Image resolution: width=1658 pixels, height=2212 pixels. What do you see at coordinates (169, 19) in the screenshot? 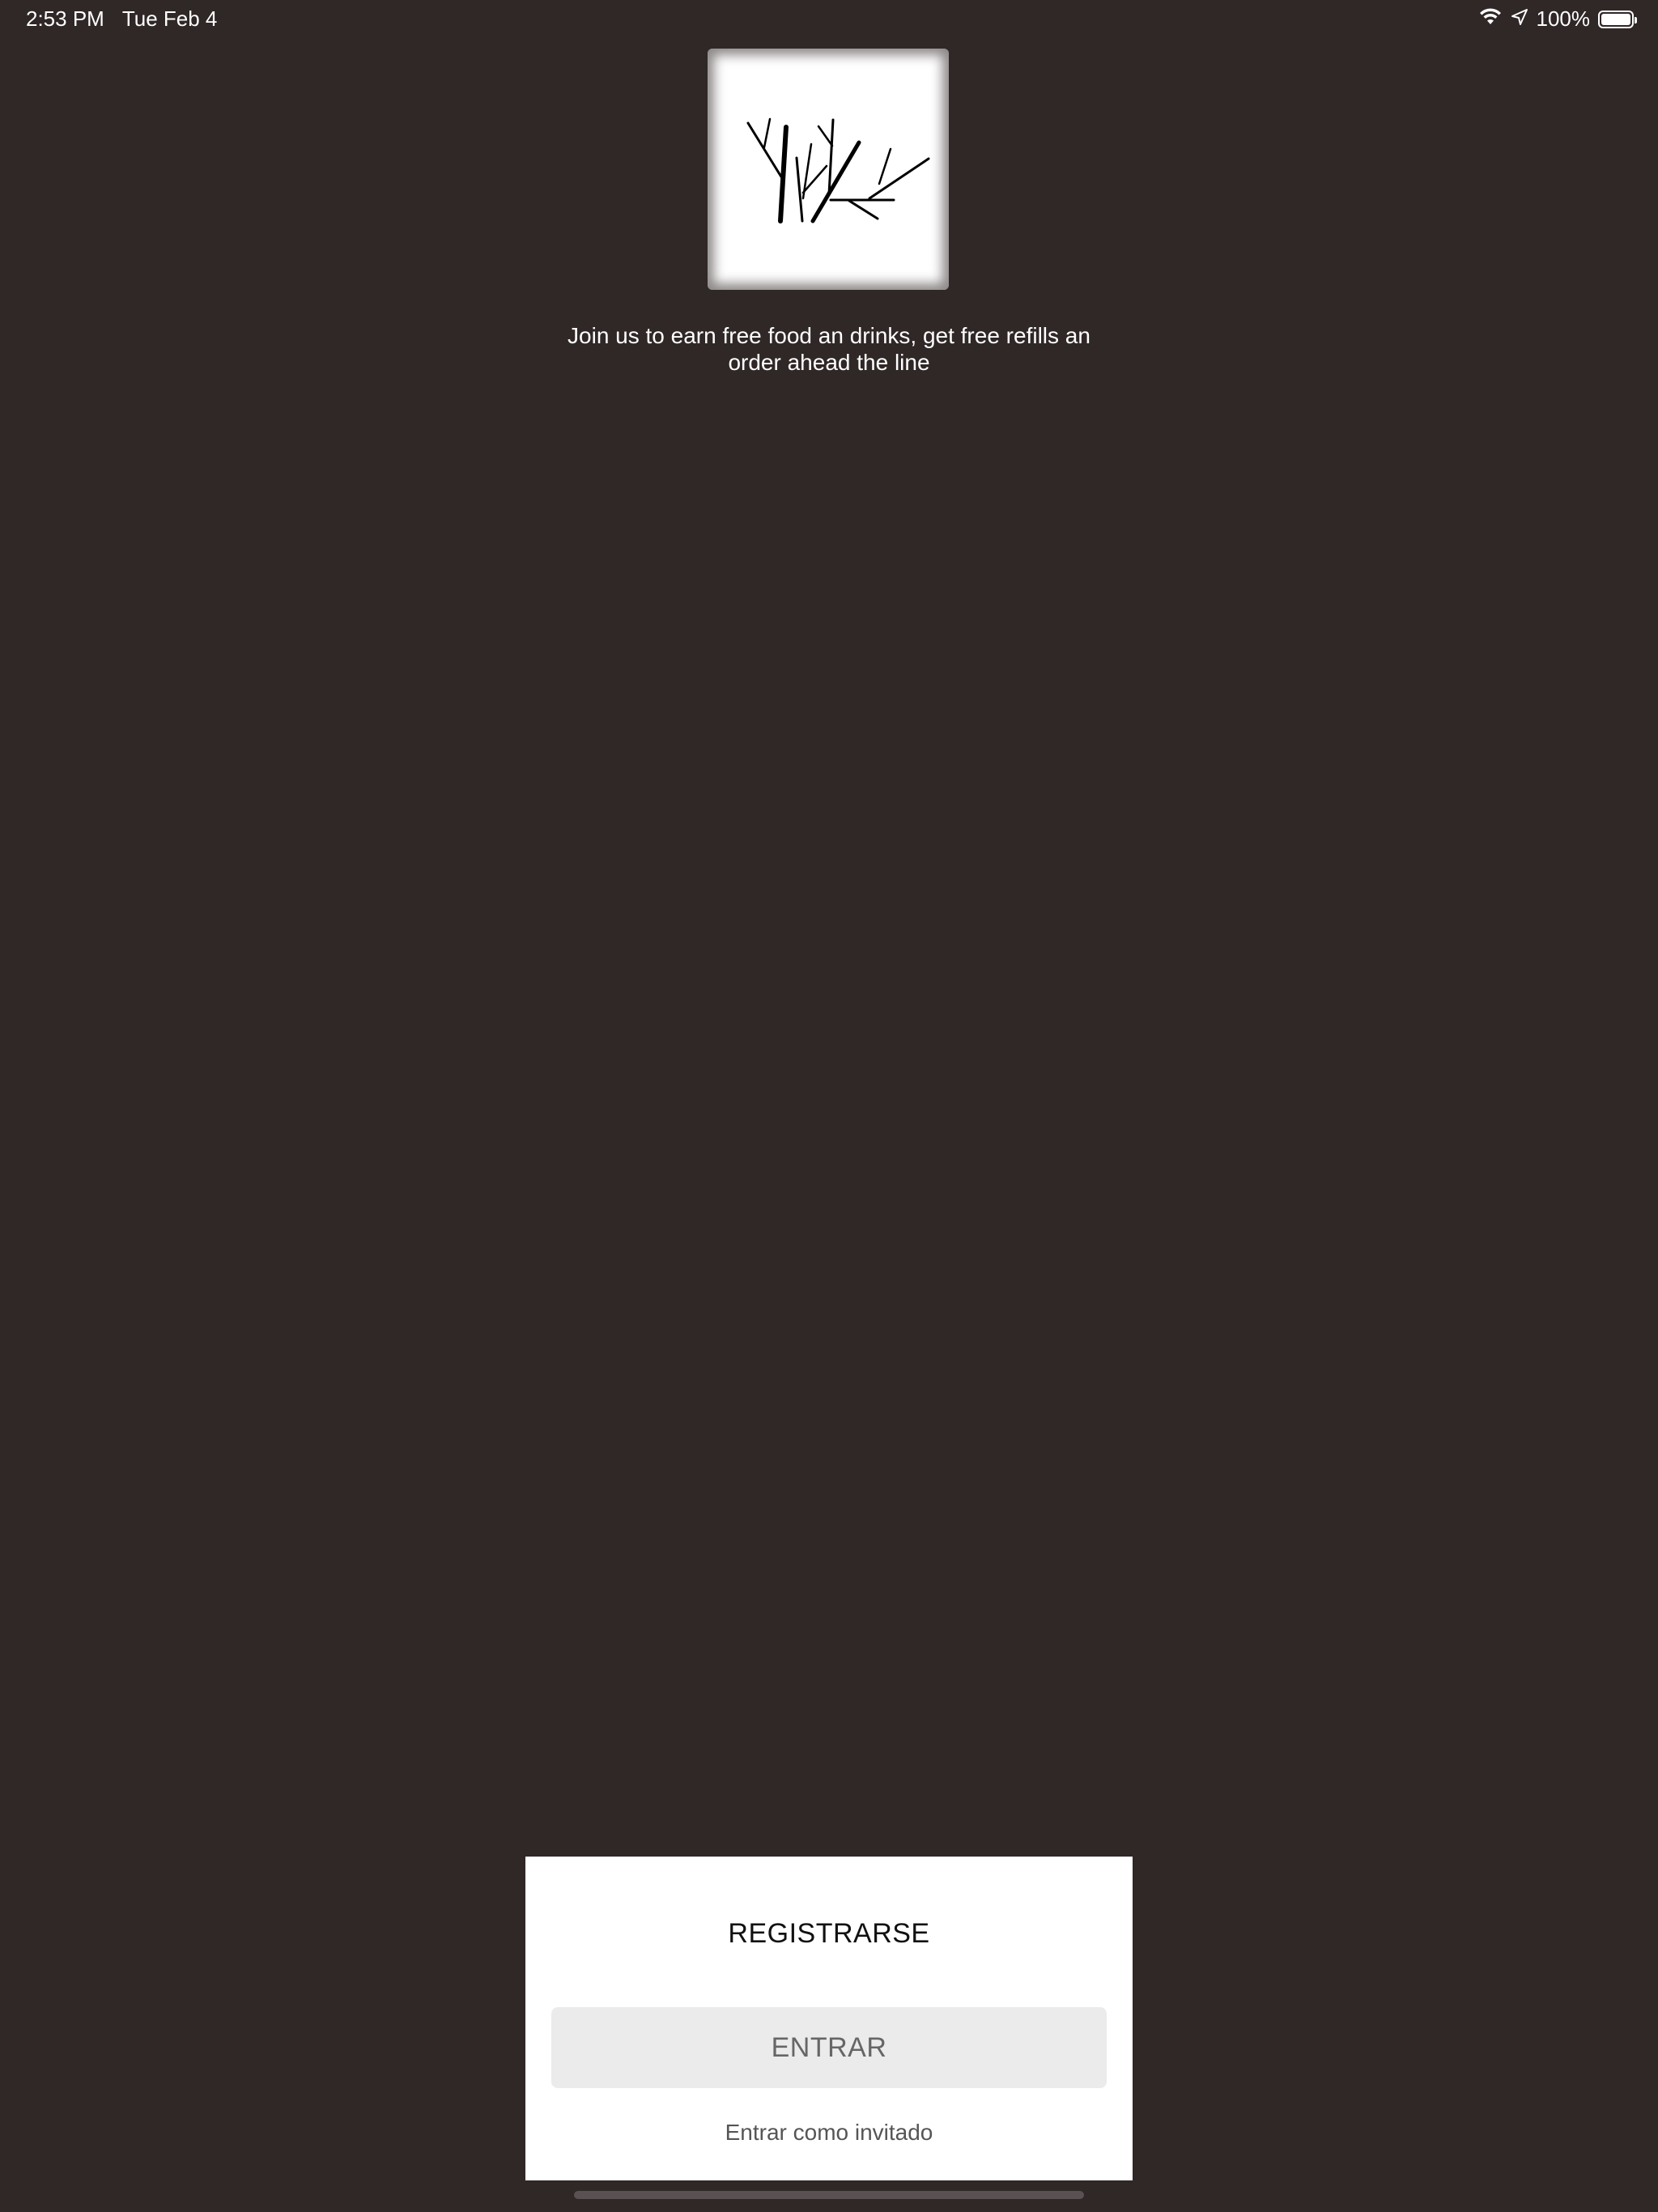
I see `status-date: Tue Feb 4` at bounding box center [169, 19].